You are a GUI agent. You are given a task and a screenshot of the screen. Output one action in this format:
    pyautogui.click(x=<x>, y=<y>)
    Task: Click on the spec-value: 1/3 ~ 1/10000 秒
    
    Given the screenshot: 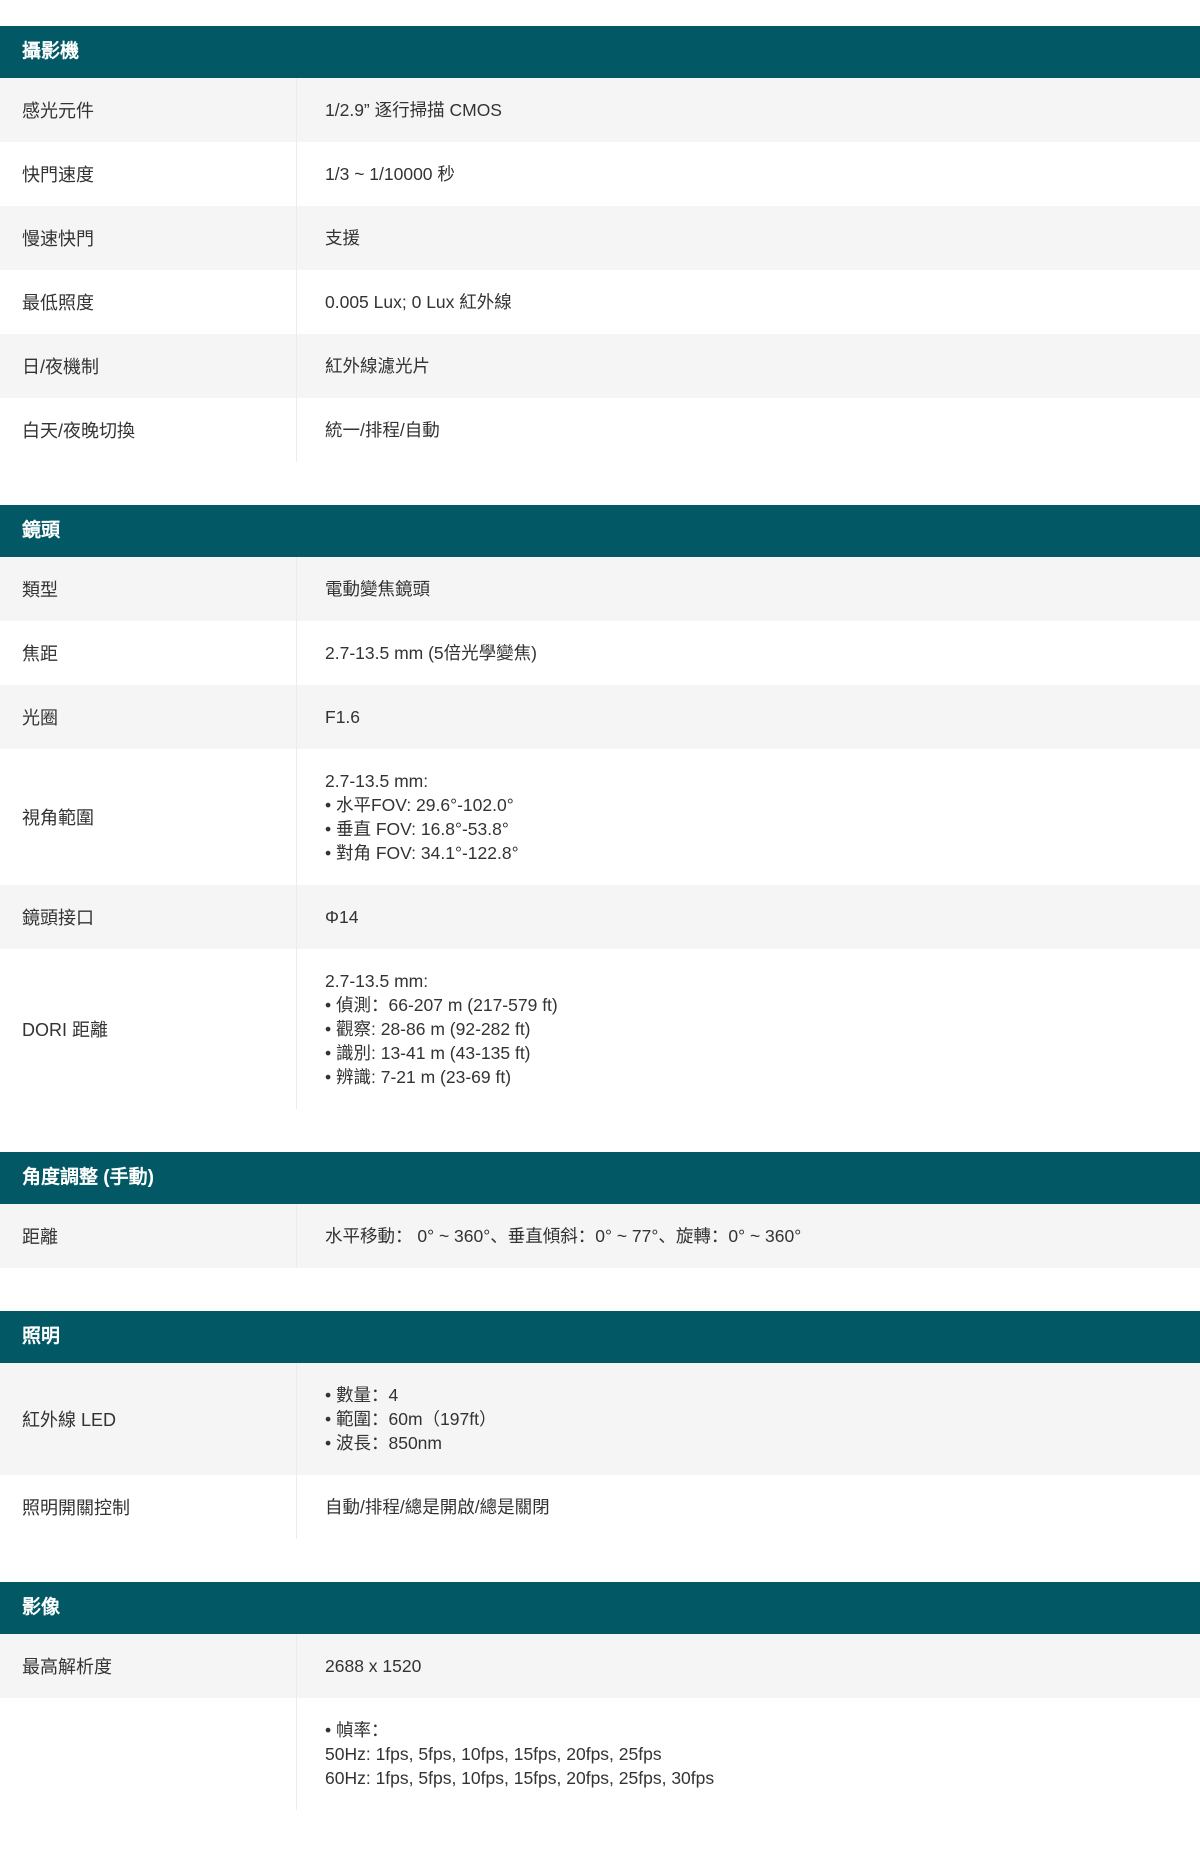 What is the action you would take?
    pyautogui.click(x=748, y=174)
    